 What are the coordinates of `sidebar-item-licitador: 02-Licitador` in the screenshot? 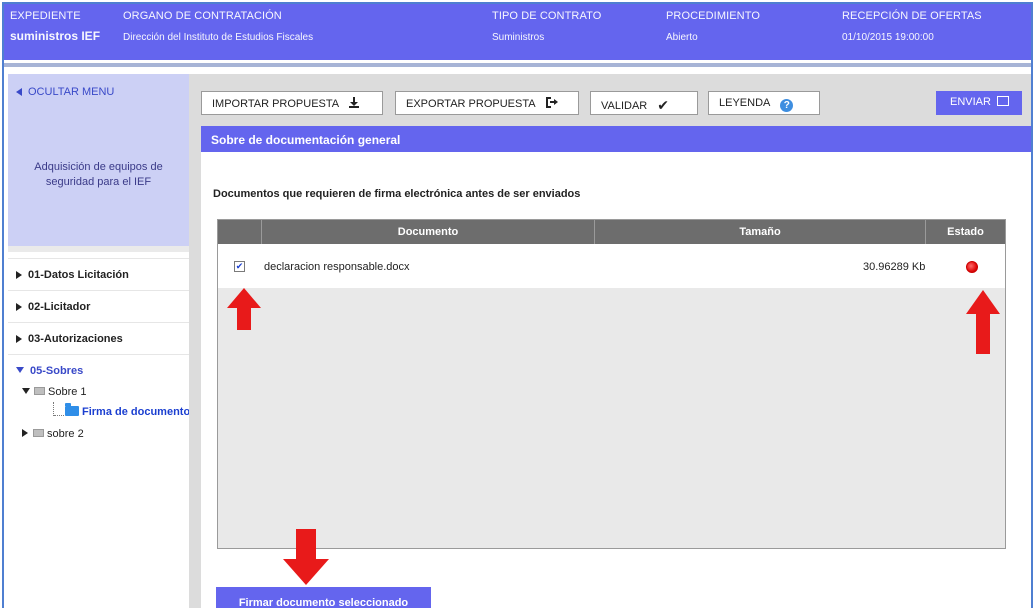 It's located at (98, 305).